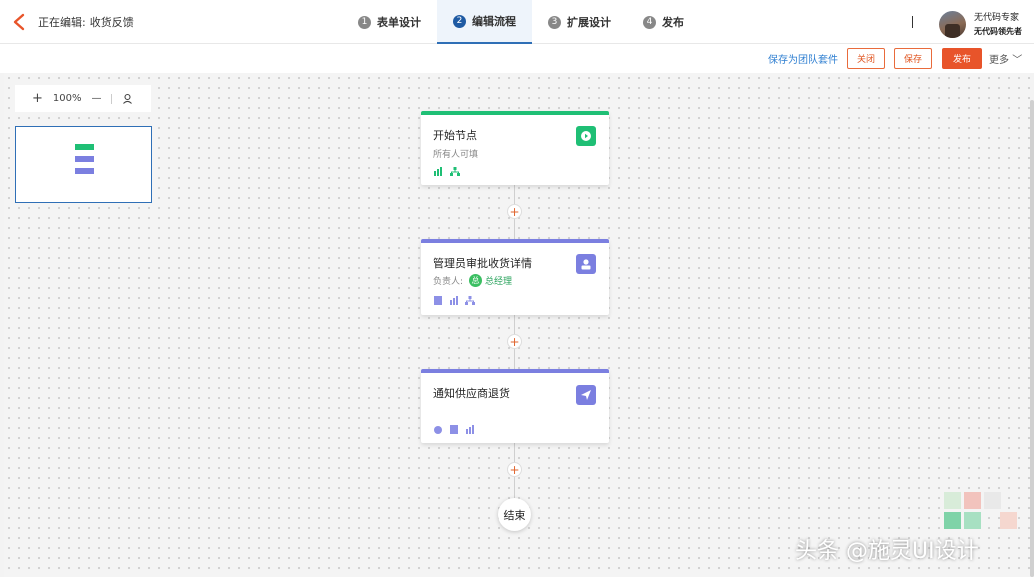 Image resolution: width=1034 pixels, height=577 pixels. I want to click on close-button: 关闭, so click(866, 58).